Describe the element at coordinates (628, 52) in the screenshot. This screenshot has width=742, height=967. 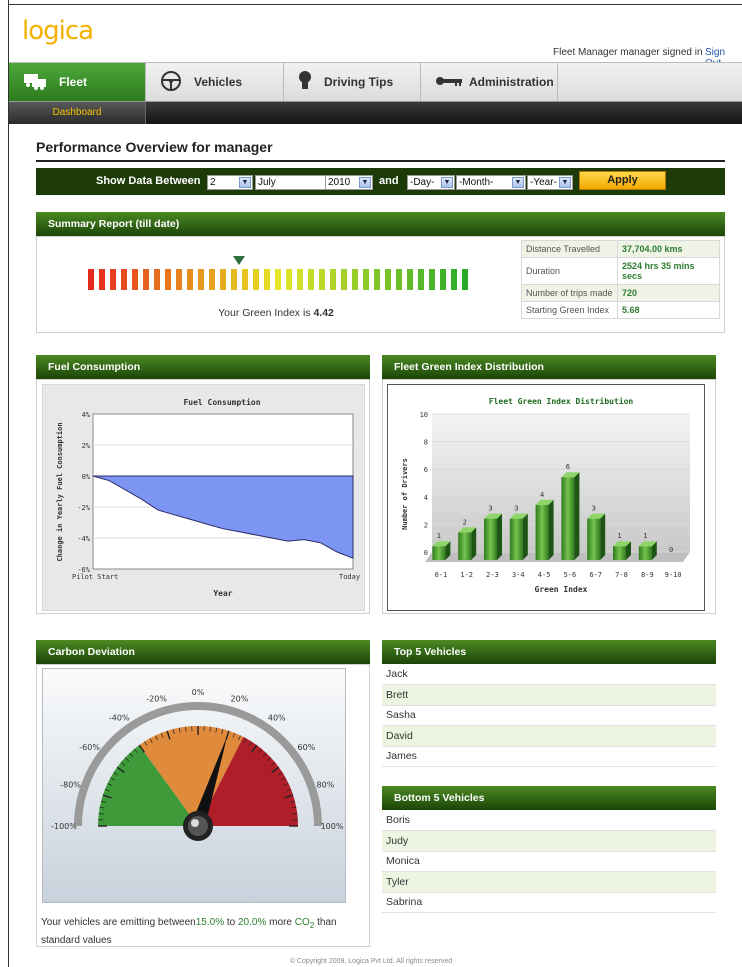
I see `signed-in-text: Fleet Manager manager signed in` at that location.